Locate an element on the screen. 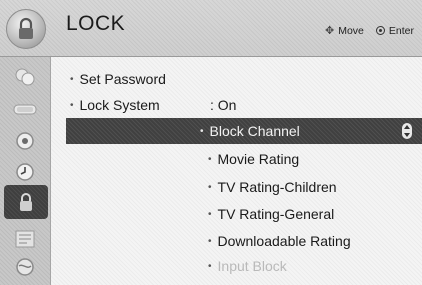  sidebar-item-network is located at coordinates (25, 267).